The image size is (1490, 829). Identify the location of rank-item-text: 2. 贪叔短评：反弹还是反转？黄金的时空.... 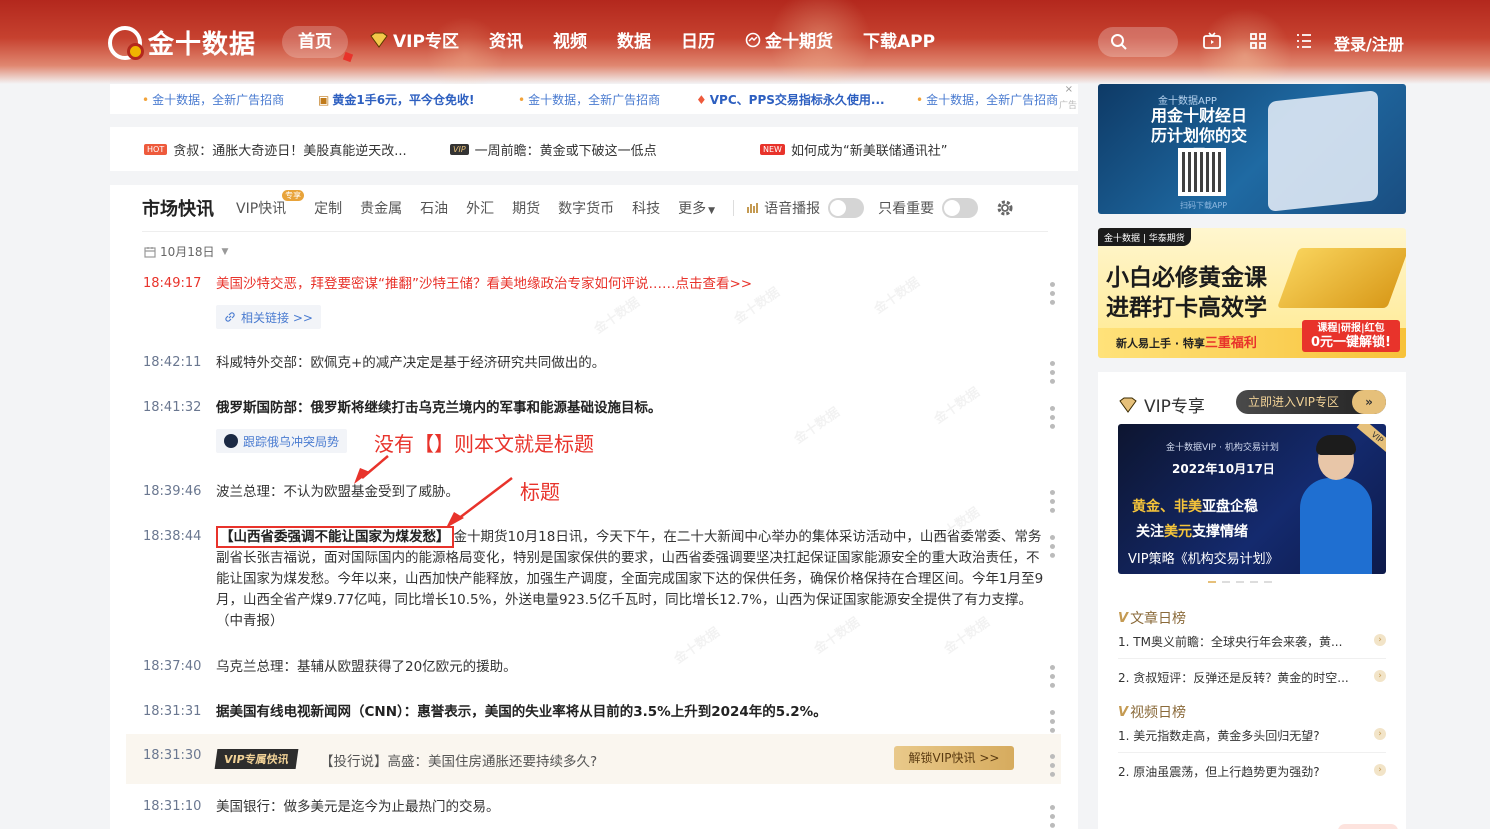
(1233, 678).